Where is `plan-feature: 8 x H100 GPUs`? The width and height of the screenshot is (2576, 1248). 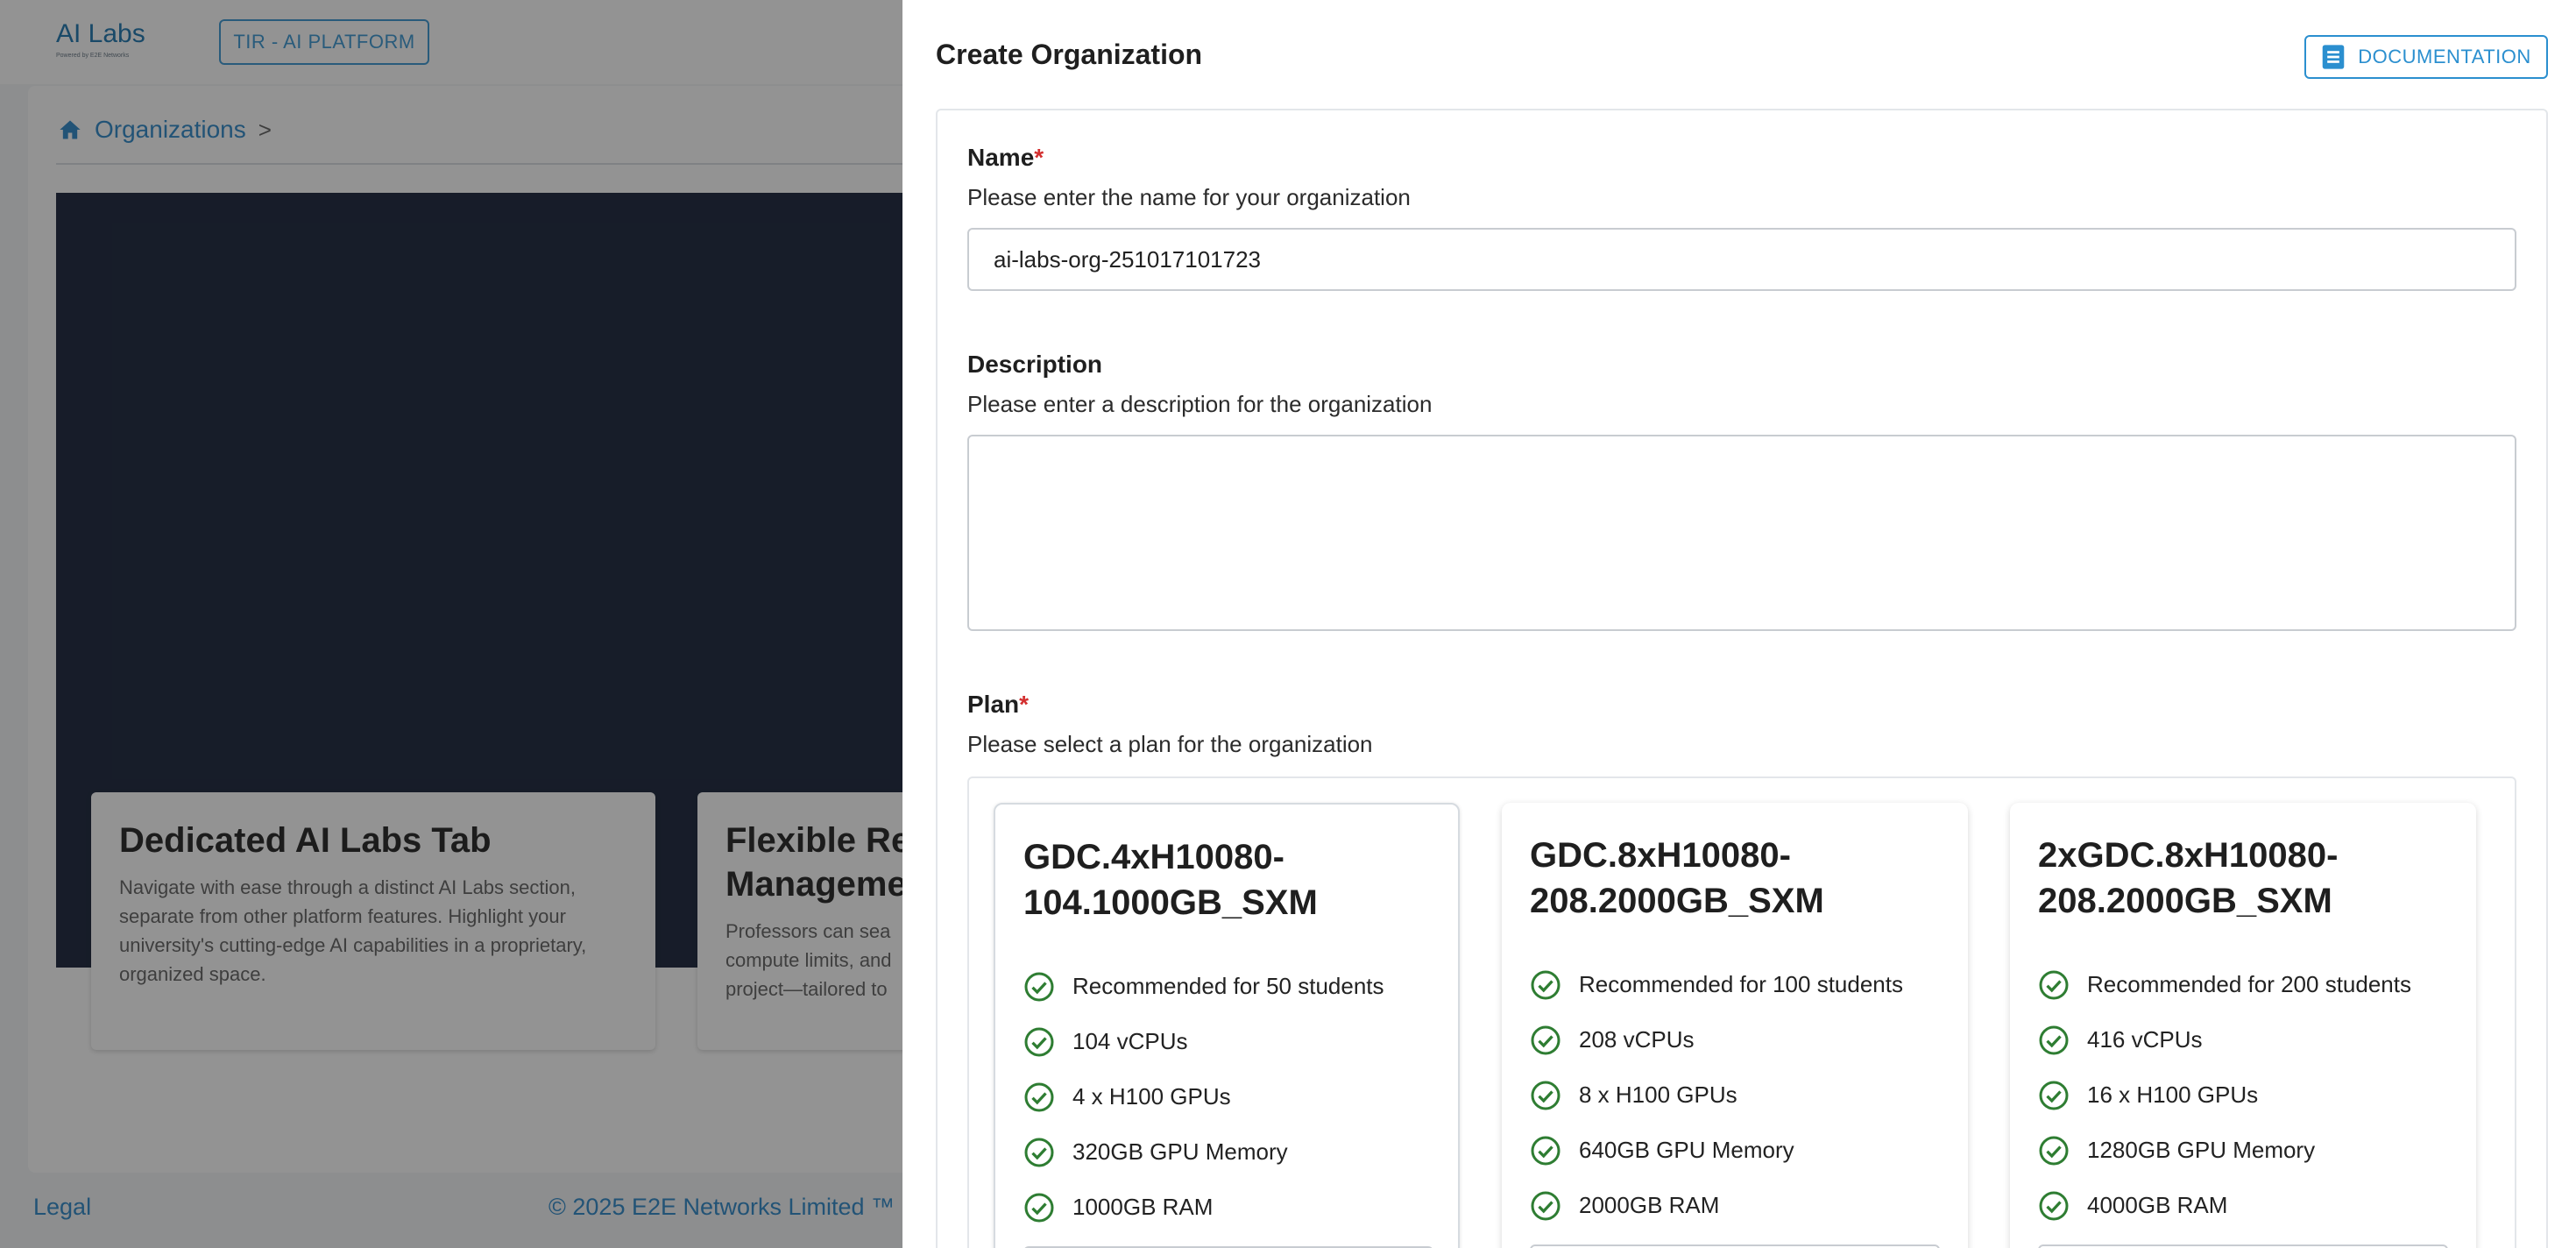
plan-feature: 8 x H100 GPUs is located at coordinates (1735, 1095).